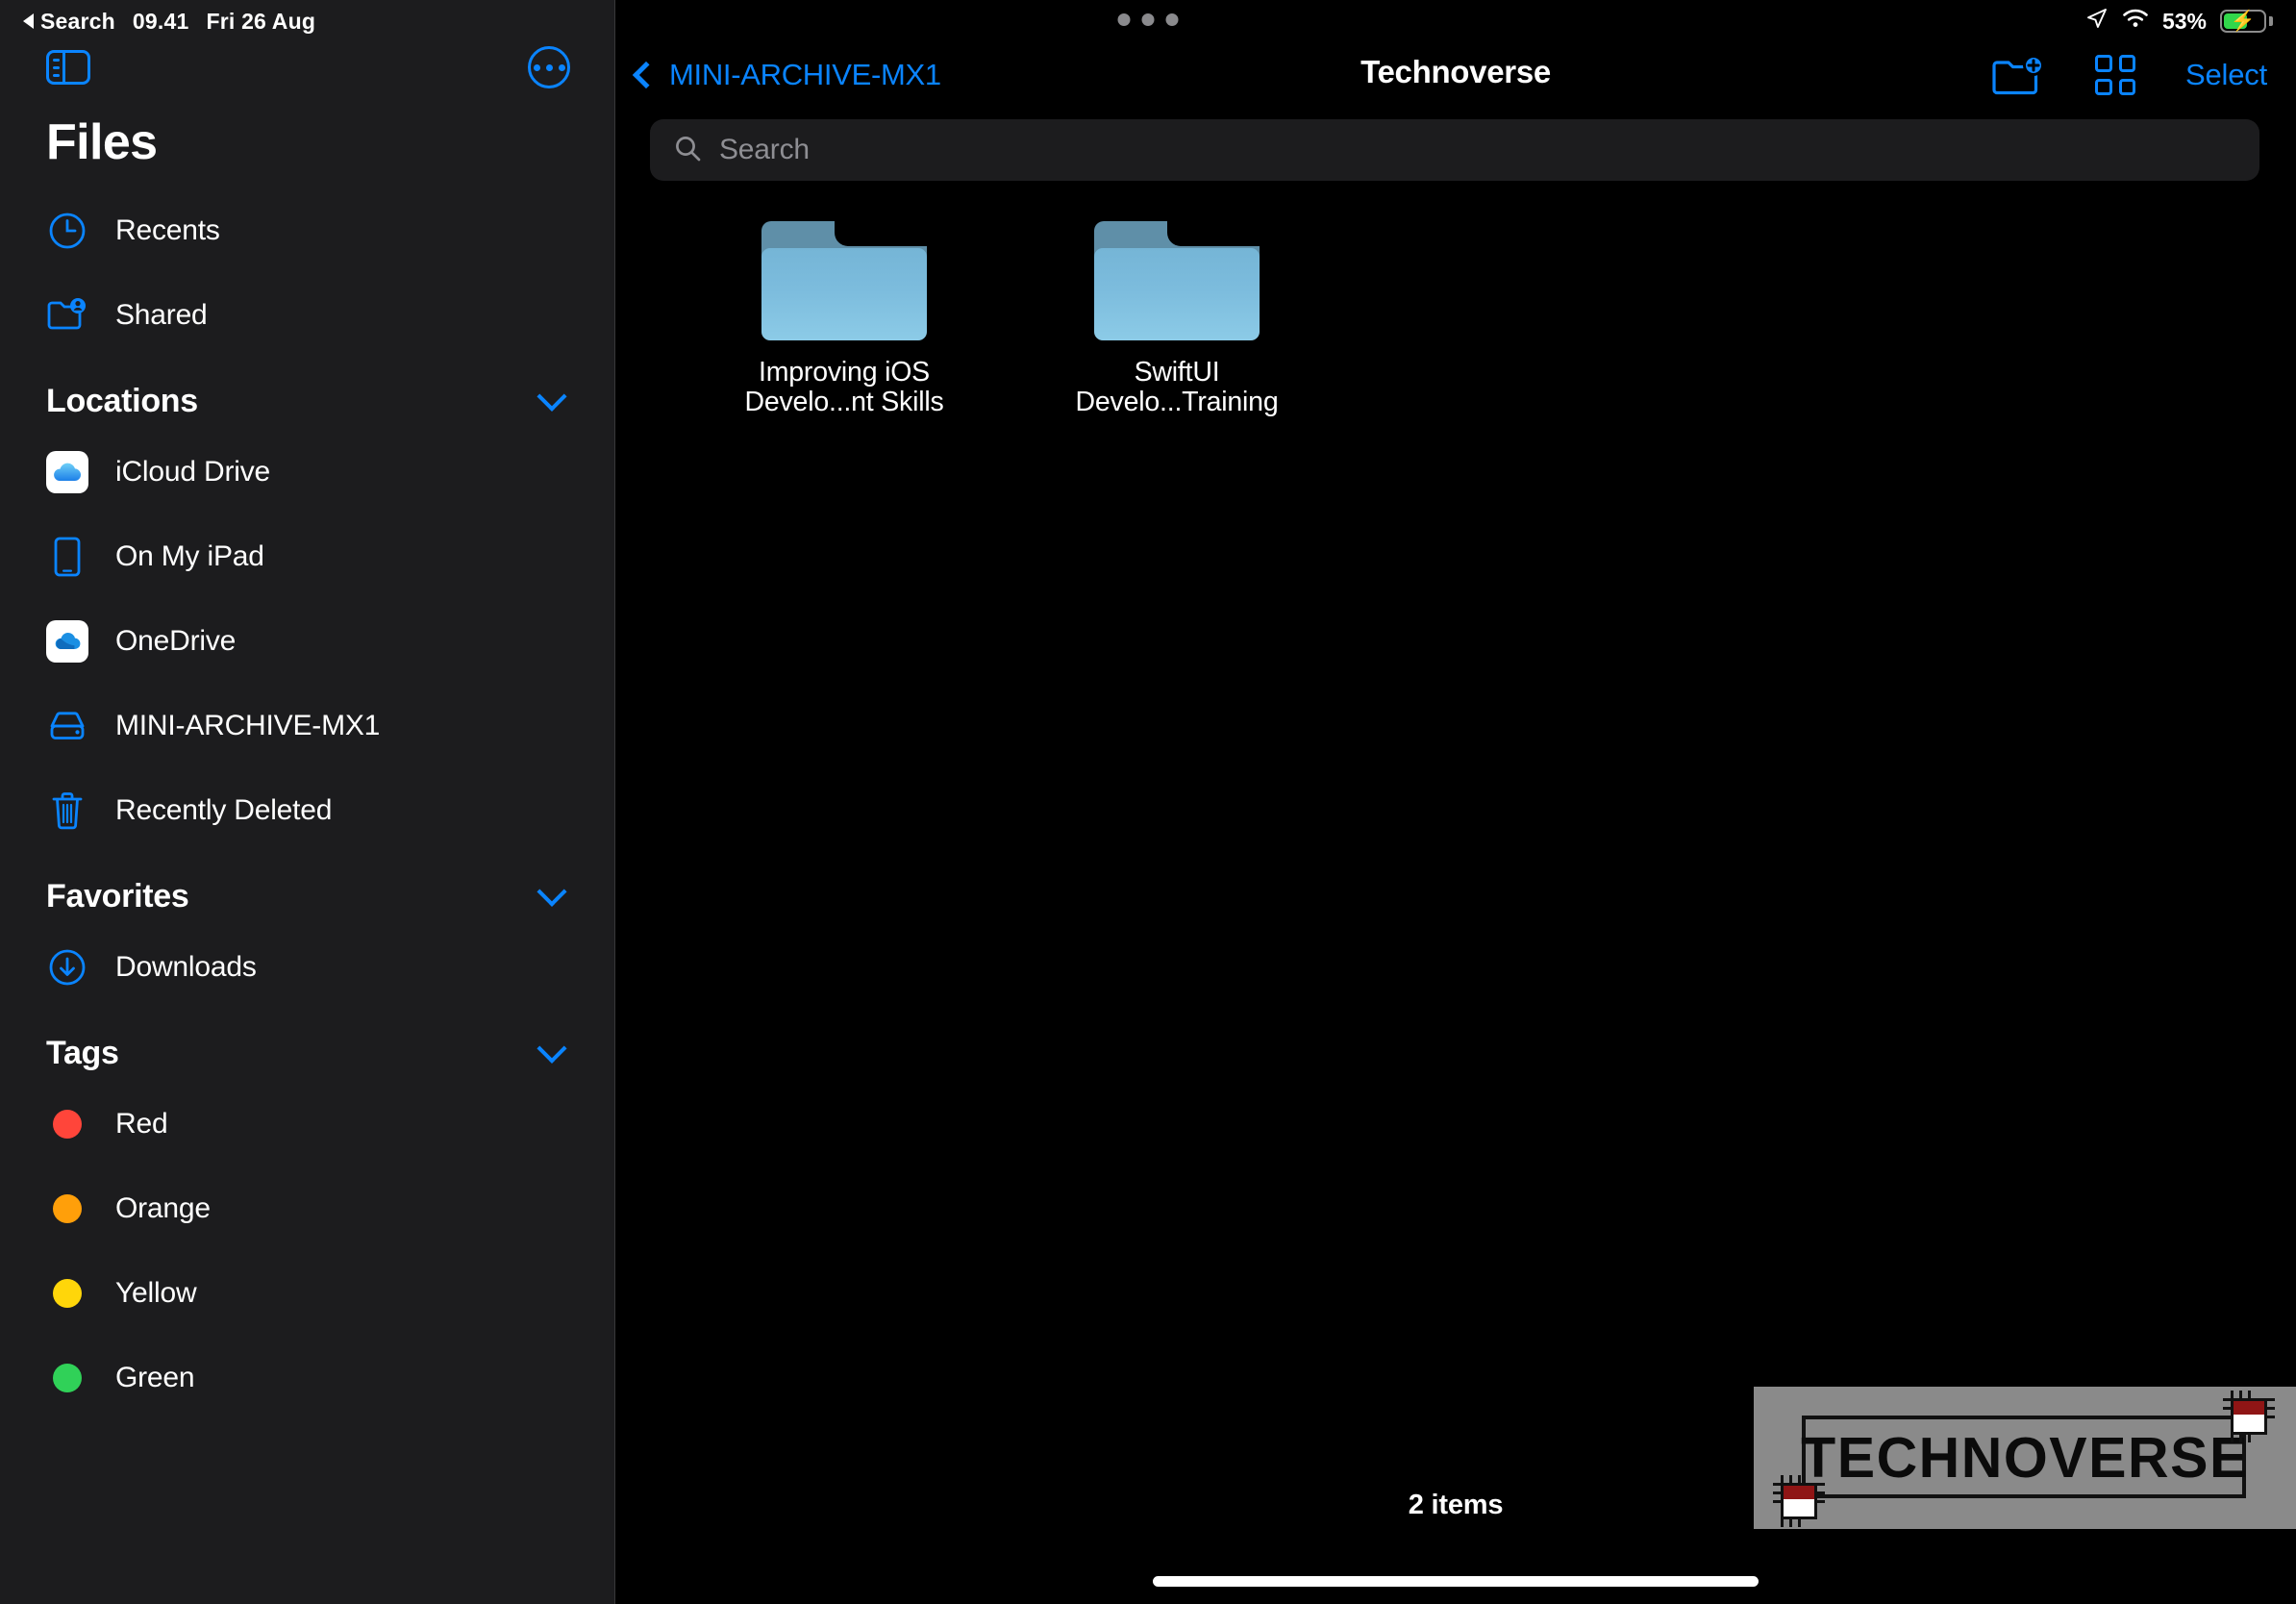  What do you see at coordinates (646, 75) in the screenshot?
I see `chevron-left-icon` at bounding box center [646, 75].